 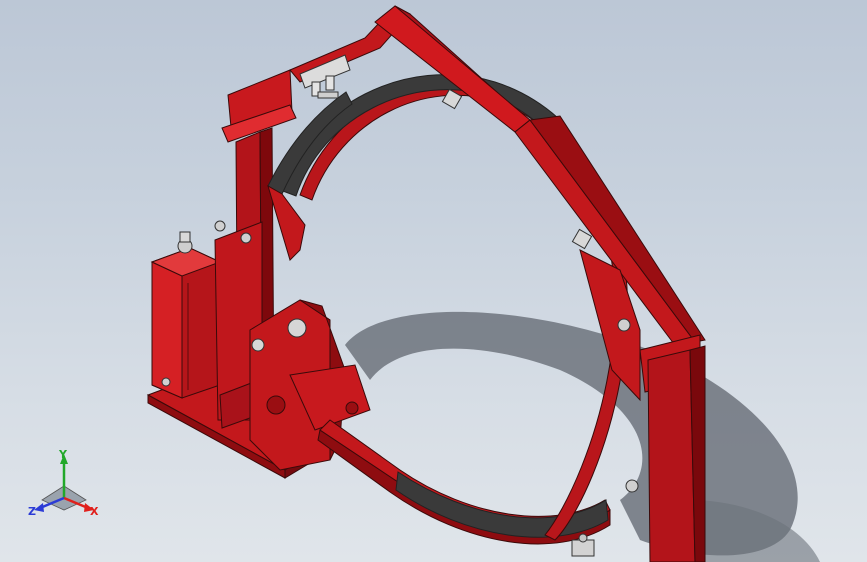 I want to click on x-axis-label: X, so click(x=94, y=511).